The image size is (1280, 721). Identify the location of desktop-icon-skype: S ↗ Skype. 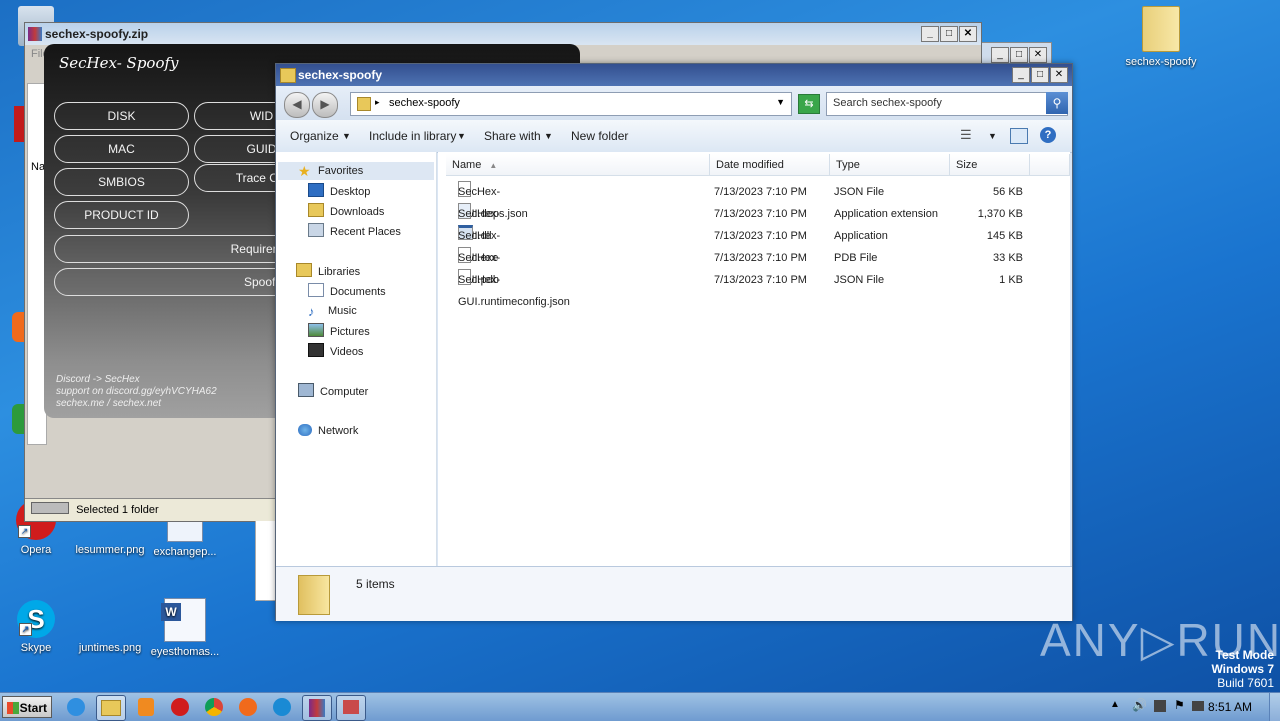
(37, 627).